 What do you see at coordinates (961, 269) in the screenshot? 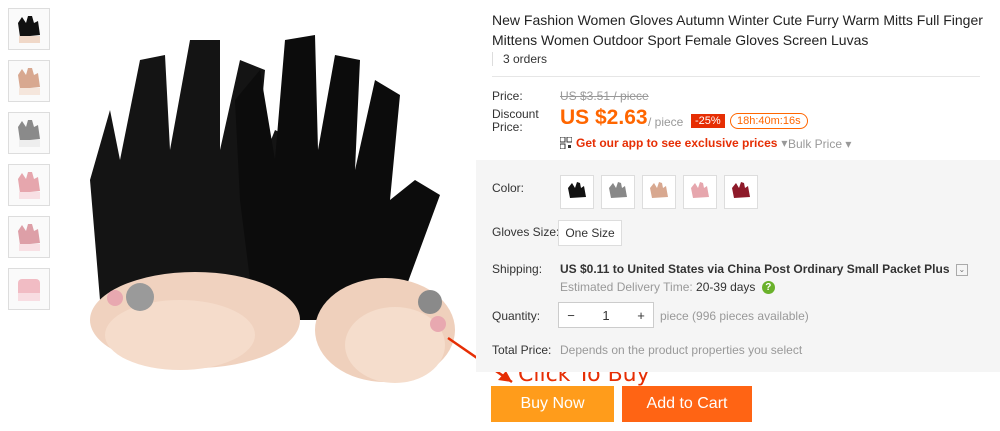
I see `shipping-dropdown-icon: ⌄` at bounding box center [961, 269].